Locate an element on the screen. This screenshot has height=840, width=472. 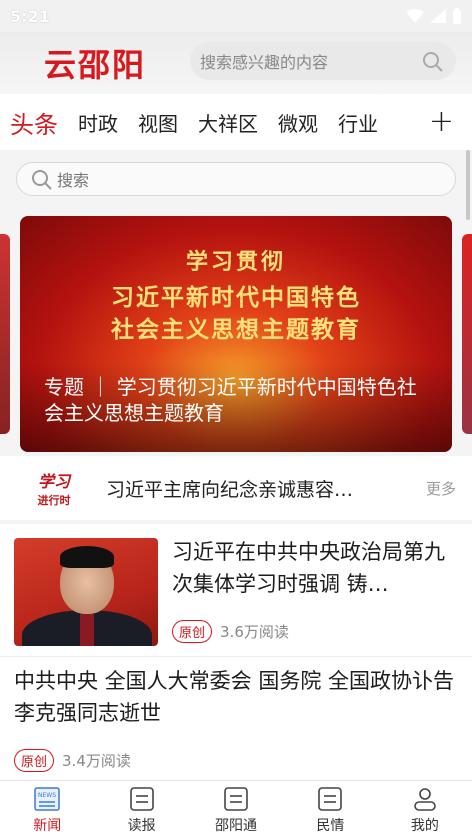
nav-news: NEWS 新闻 is located at coordinates (47, 810).